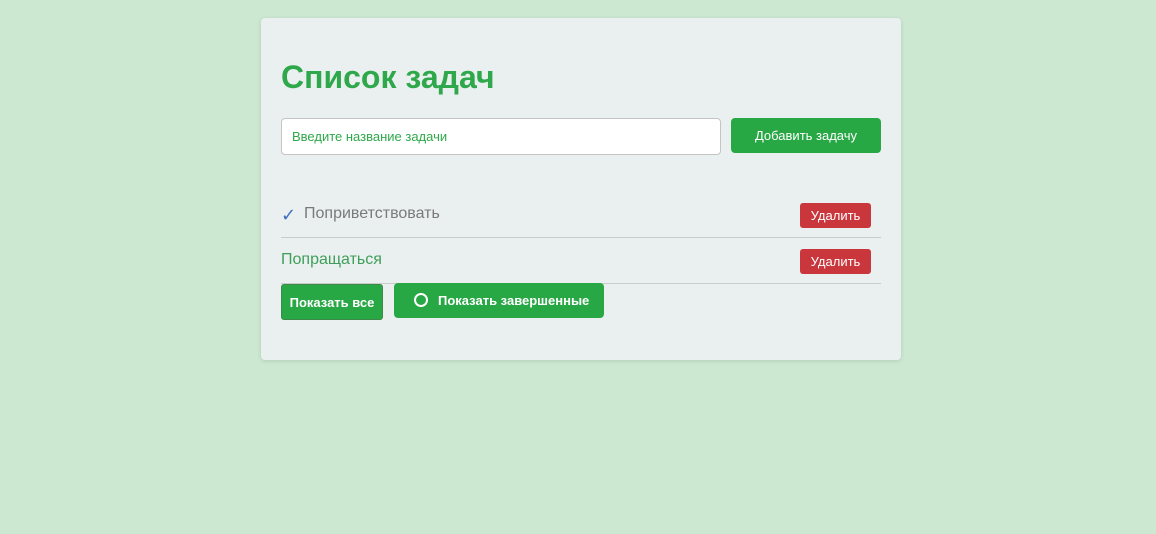  What do you see at coordinates (514, 300) in the screenshot?
I see `show-completed-label: Показать завершенные` at bounding box center [514, 300].